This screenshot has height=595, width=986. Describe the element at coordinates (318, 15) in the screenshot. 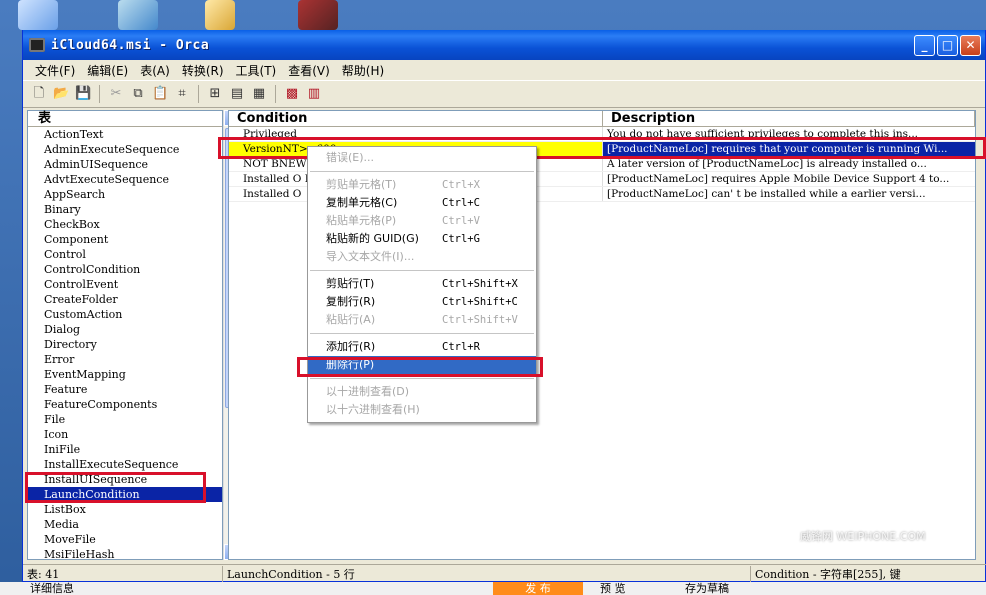

I see `desktop-icon-winrar` at that location.